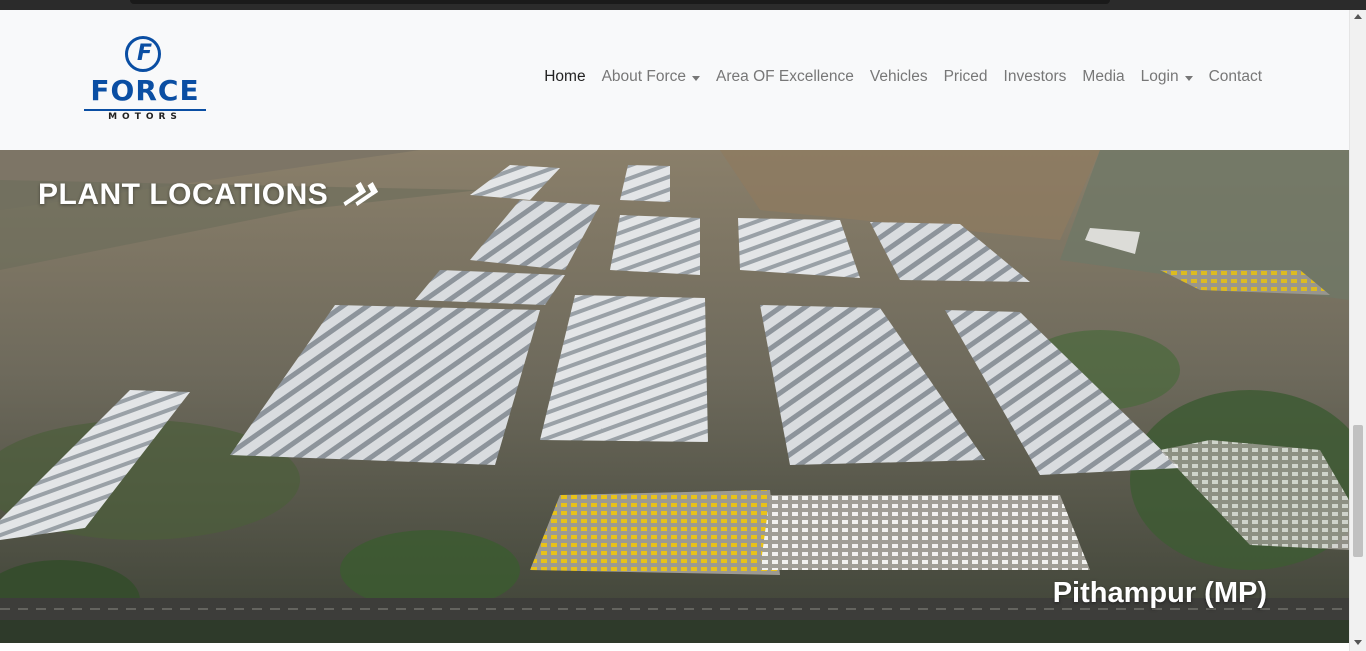 This screenshot has width=1366, height=651. I want to click on browser-top-strip, so click(683, 5).